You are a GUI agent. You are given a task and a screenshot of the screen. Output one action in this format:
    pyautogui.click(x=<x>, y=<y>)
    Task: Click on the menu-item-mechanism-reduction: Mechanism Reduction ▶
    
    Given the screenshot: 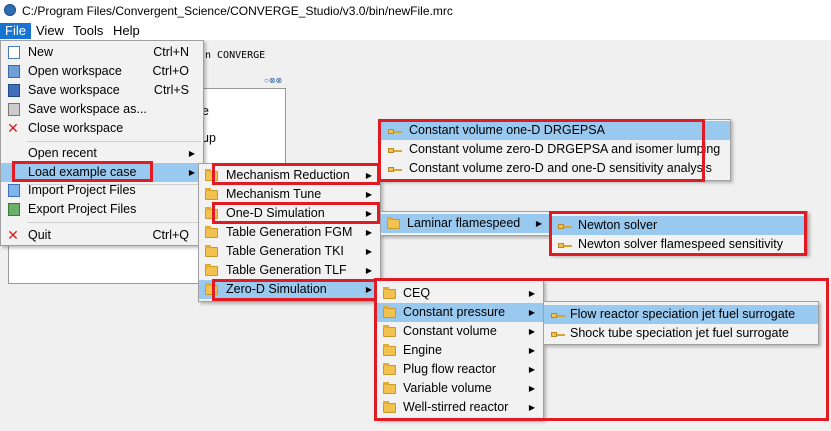 What is the action you would take?
    pyautogui.click(x=289, y=175)
    